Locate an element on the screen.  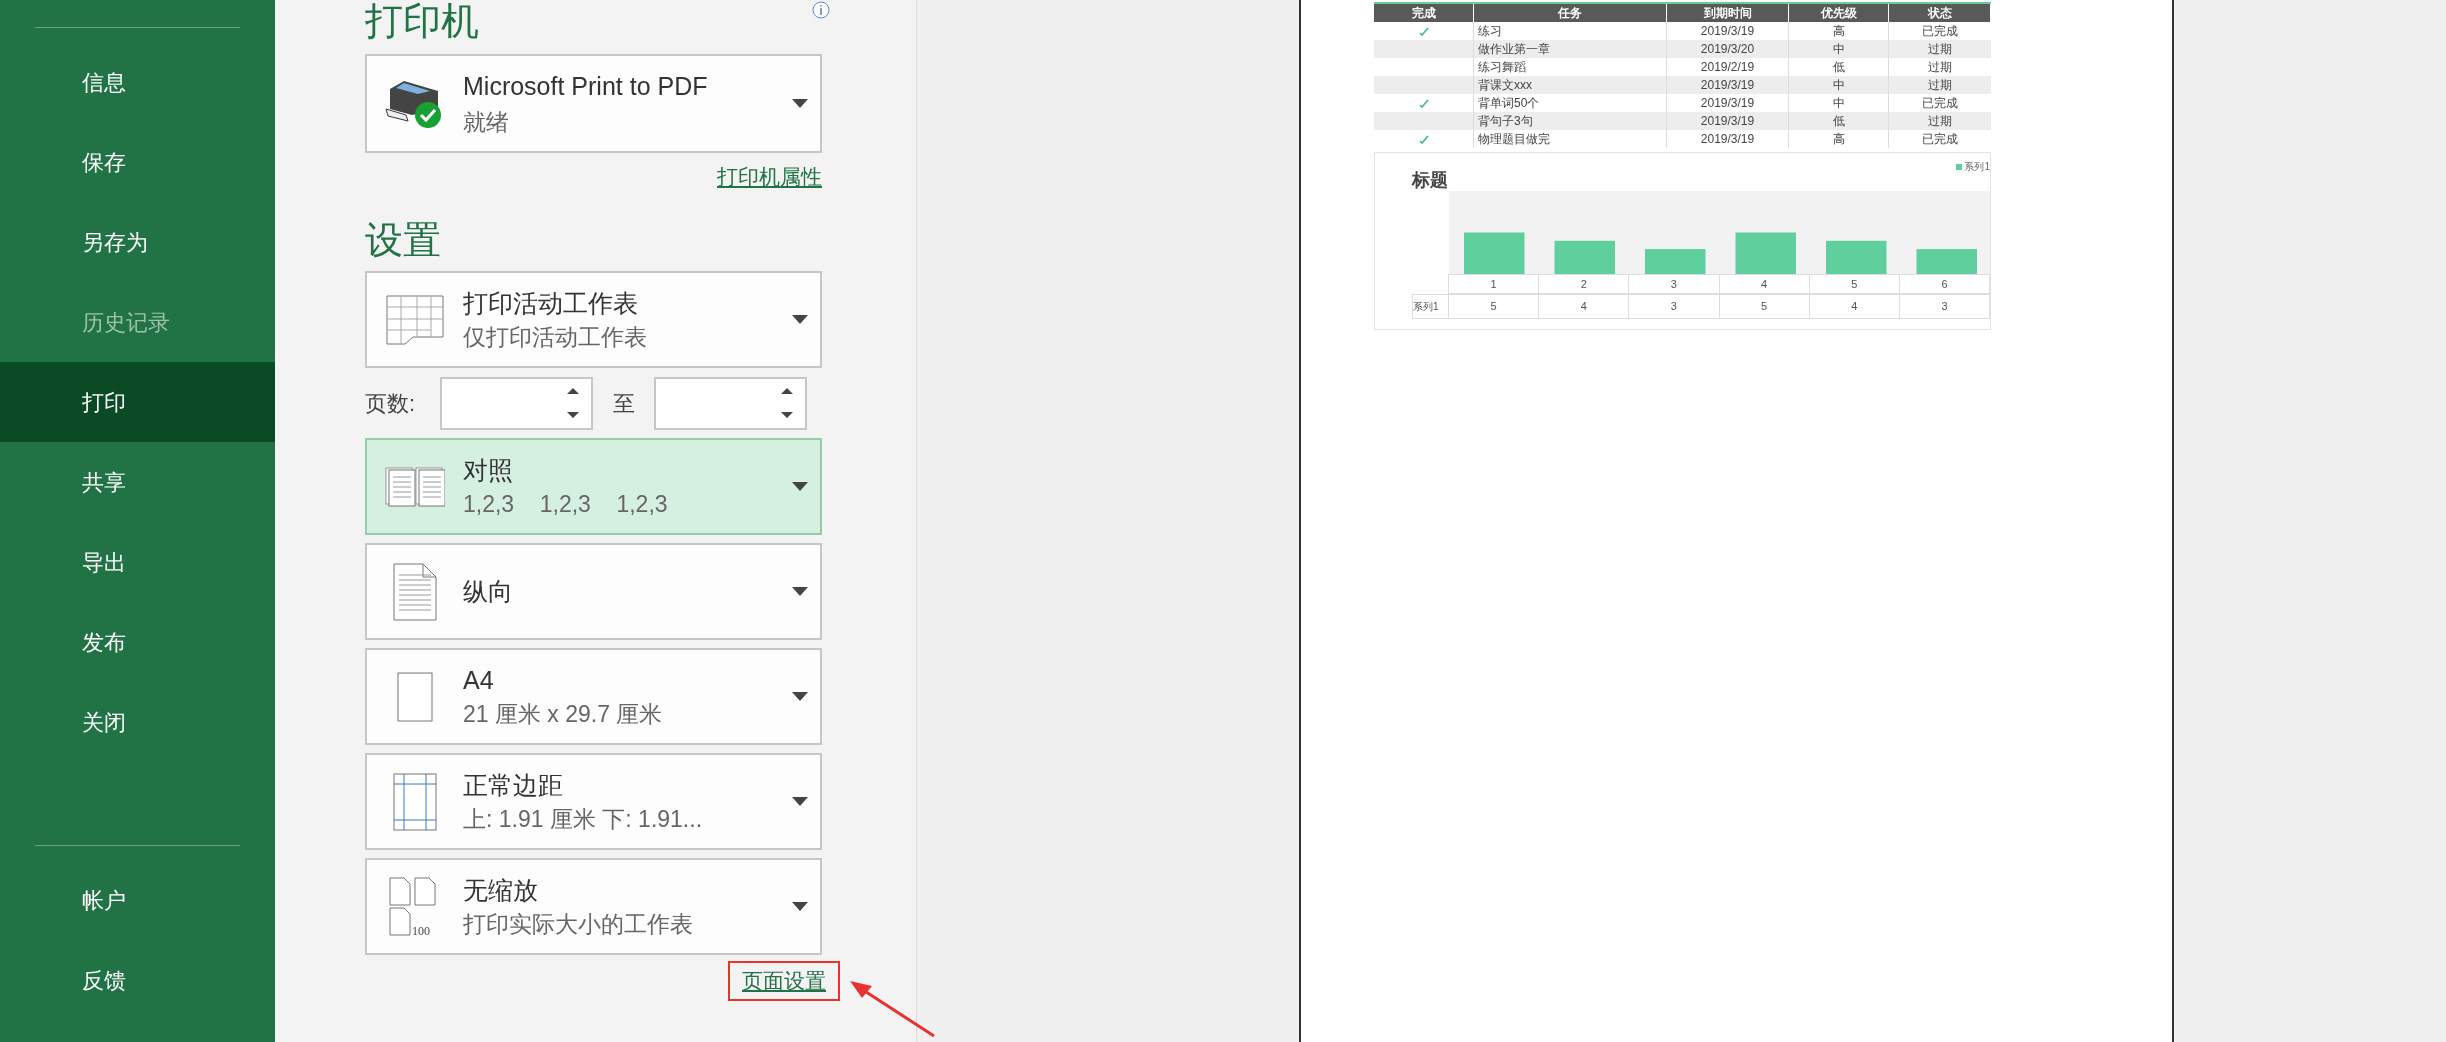
table-cell: 2019/3/19 is located at coordinates (1728, 139).